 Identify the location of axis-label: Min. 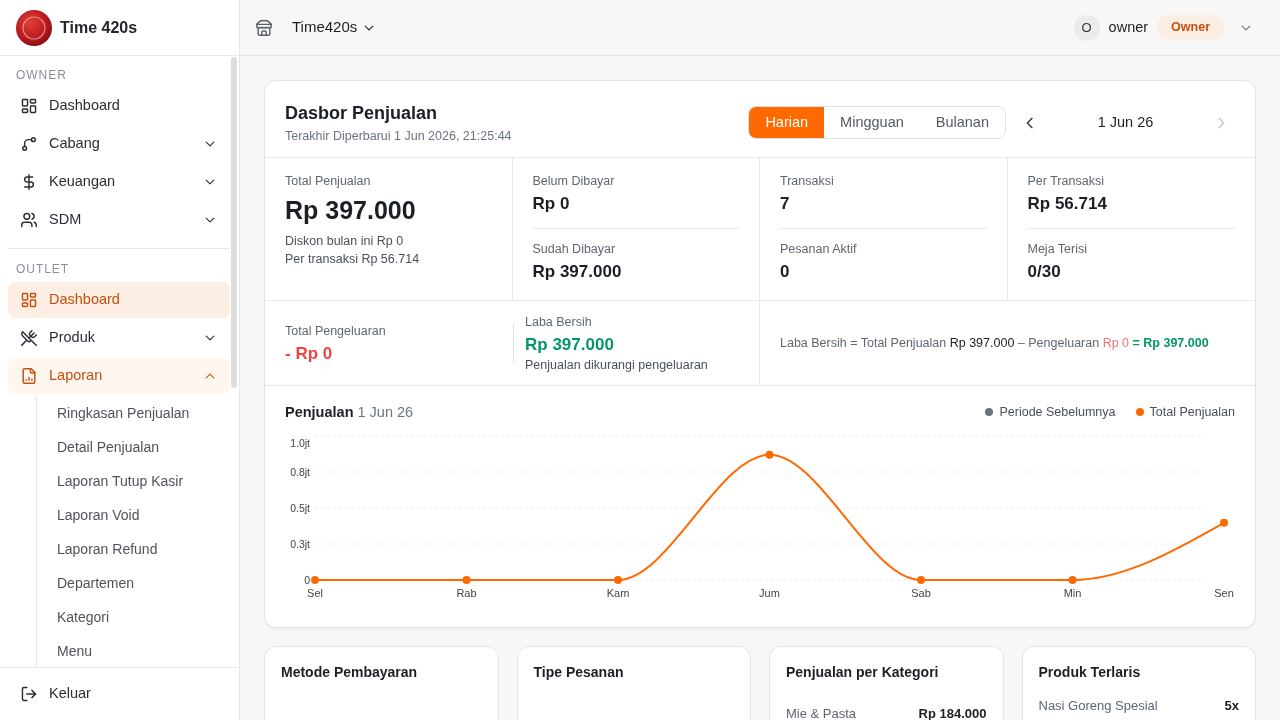
(1072, 593).